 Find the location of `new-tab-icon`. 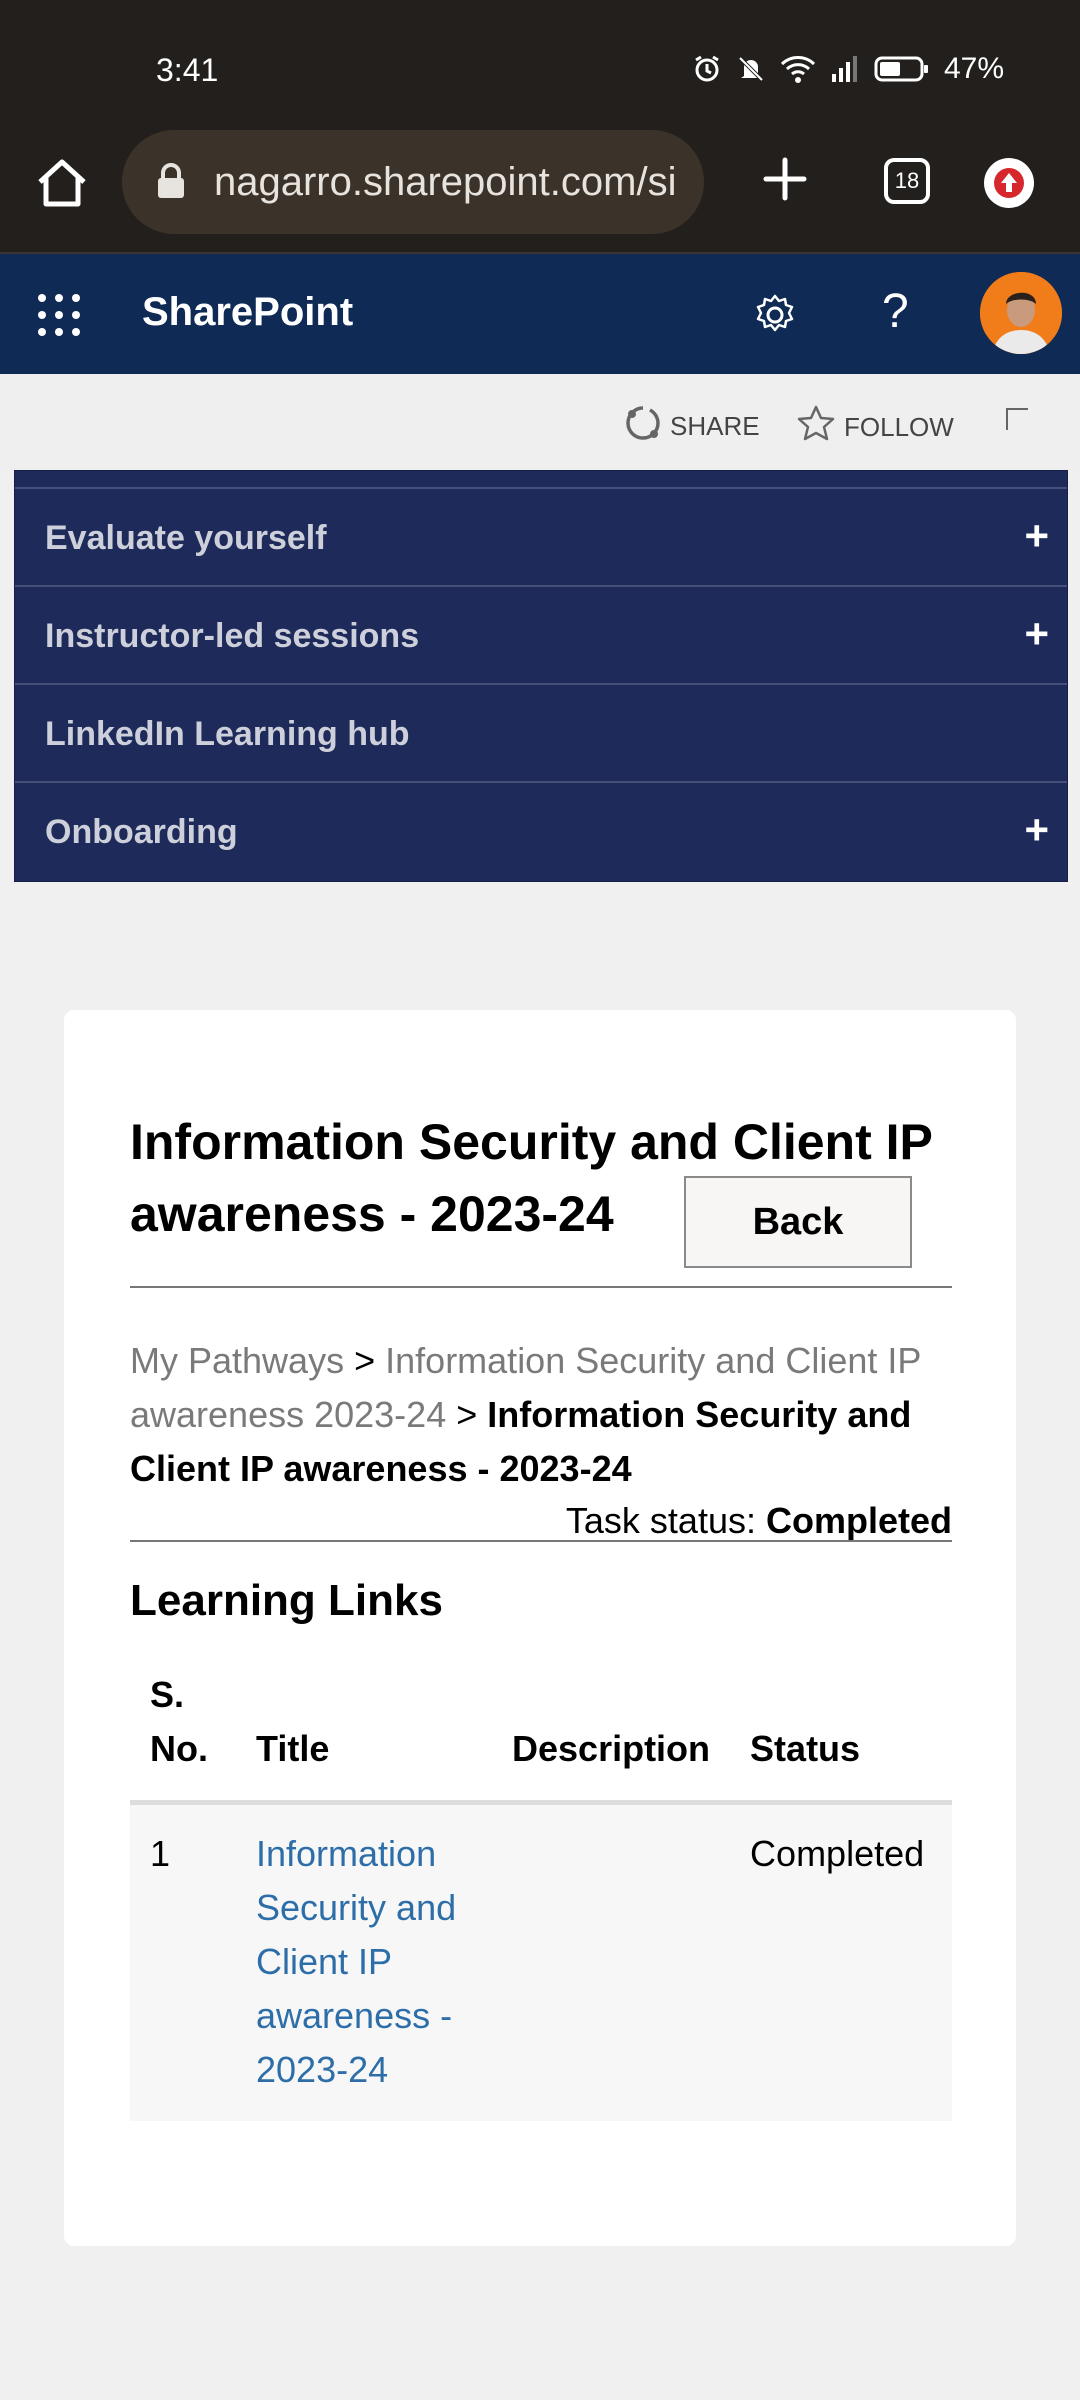

new-tab-icon is located at coordinates (785, 179).